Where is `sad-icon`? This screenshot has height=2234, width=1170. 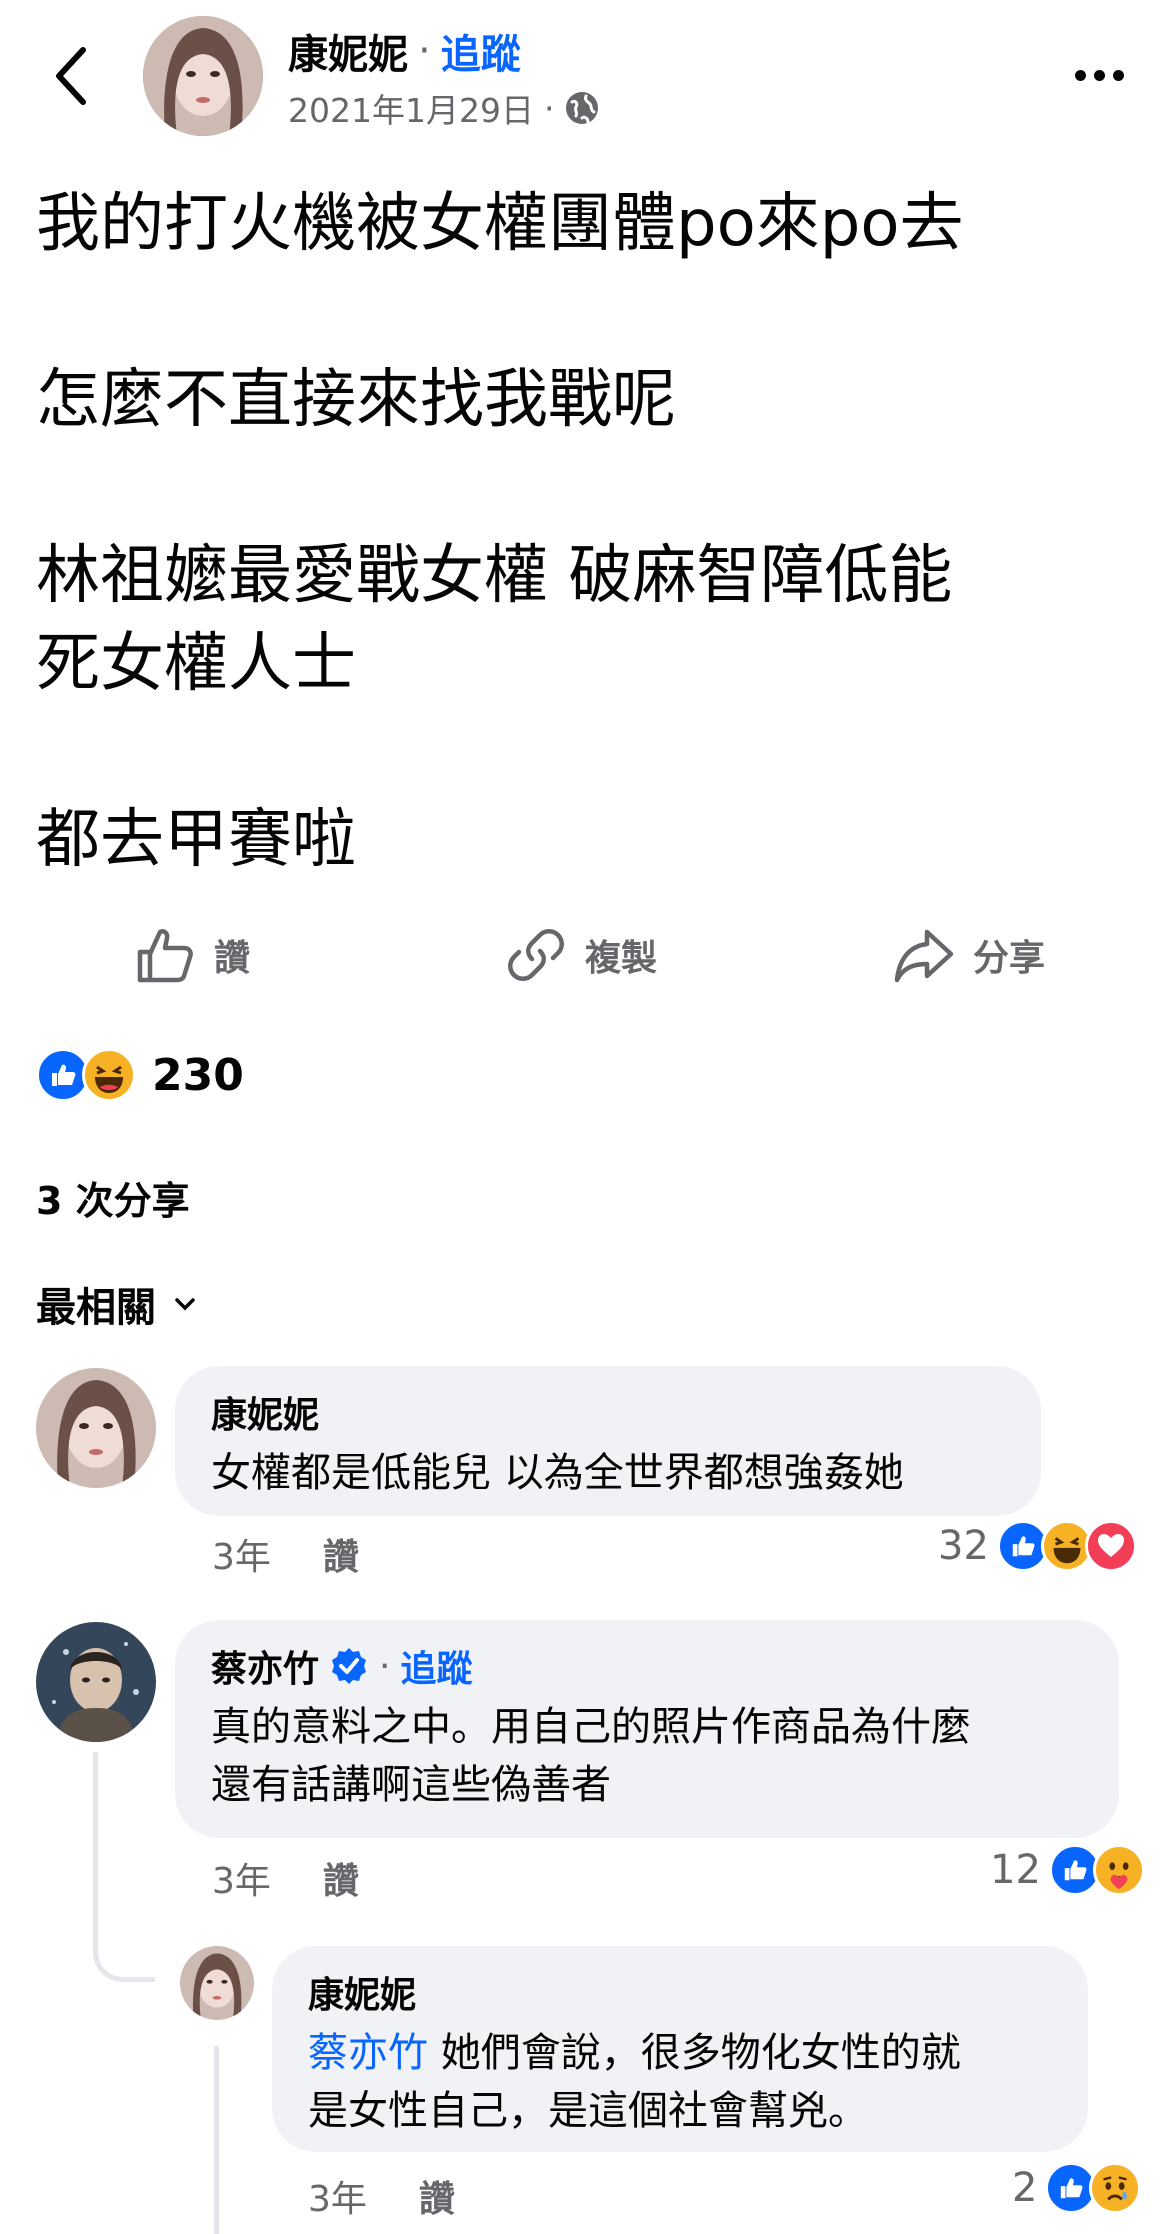 sad-icon is located at coordinates (1115, 2188).